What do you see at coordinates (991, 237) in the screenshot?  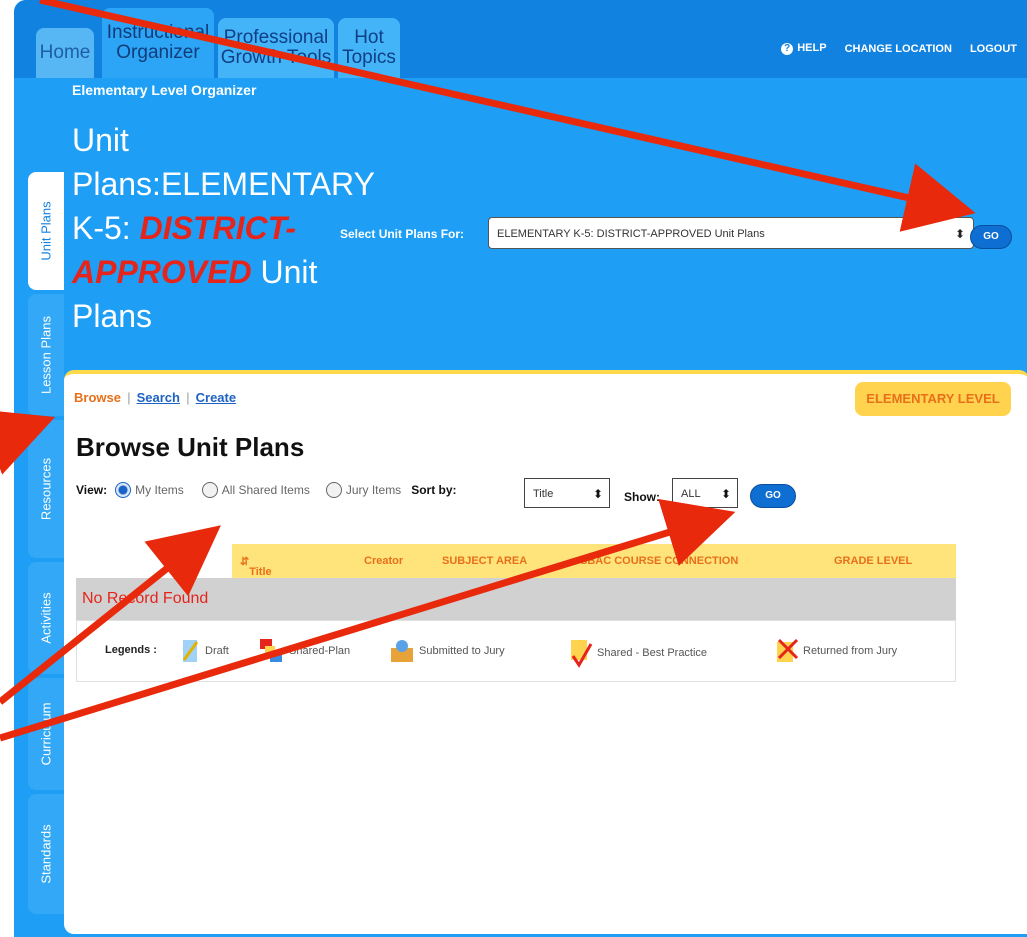 I see `unit-select-go-button: GO` at bounding box center [991, 237].